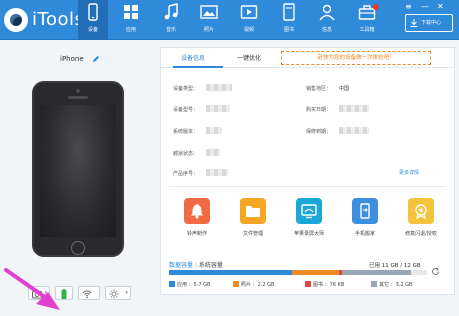  What do you see at coordinates (365, 211) in the screenshot?
I see `tile-phone-transfer-icon-bg` at bounding box center [365, 211].